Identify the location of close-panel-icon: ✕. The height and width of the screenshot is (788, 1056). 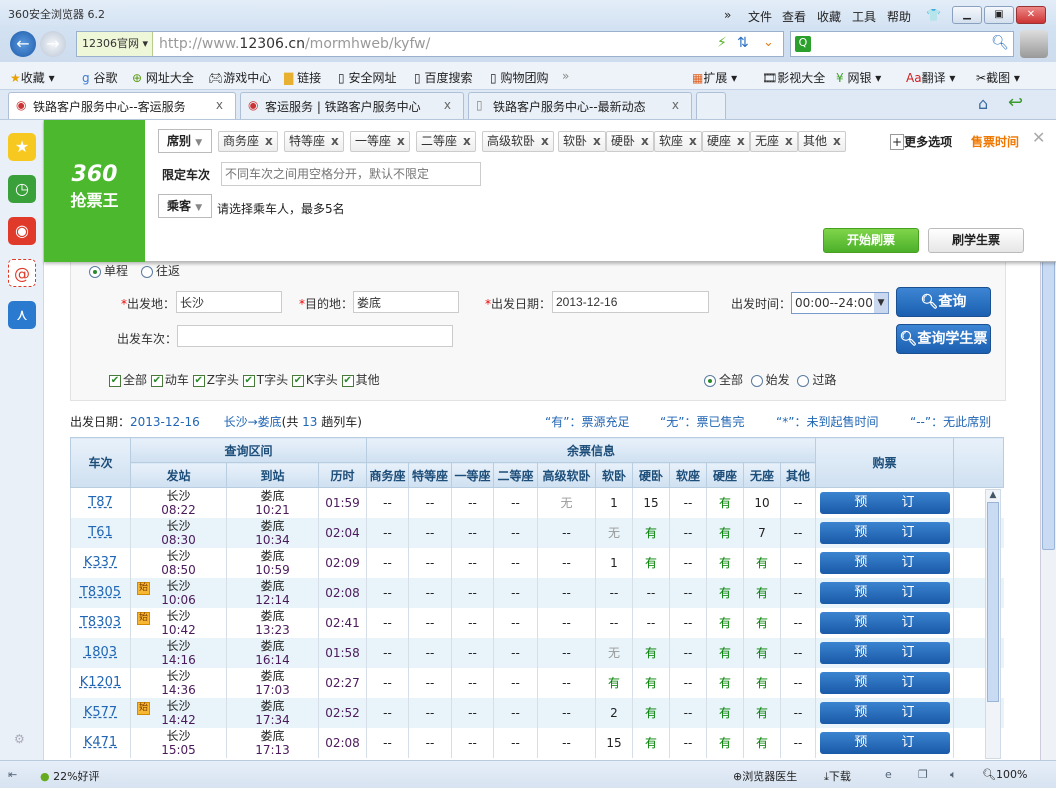
(1038, 137).